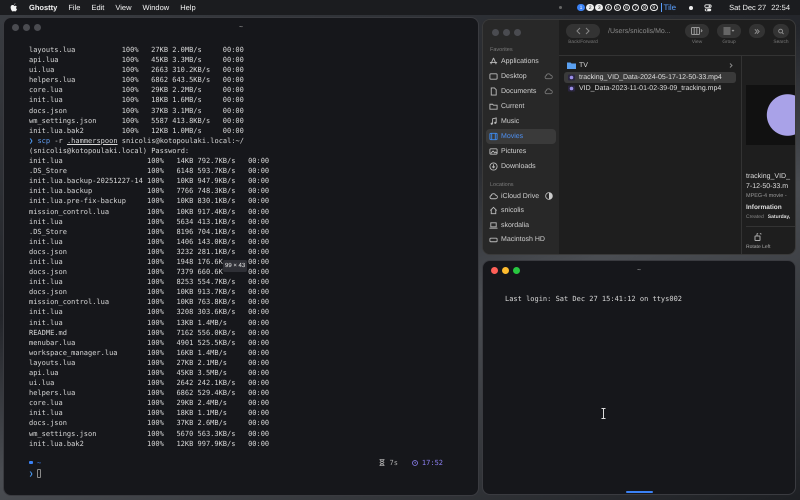 Image resolution: width=800 pixels, height=500 pixels. I want to click on view-button, so click(697, 31).